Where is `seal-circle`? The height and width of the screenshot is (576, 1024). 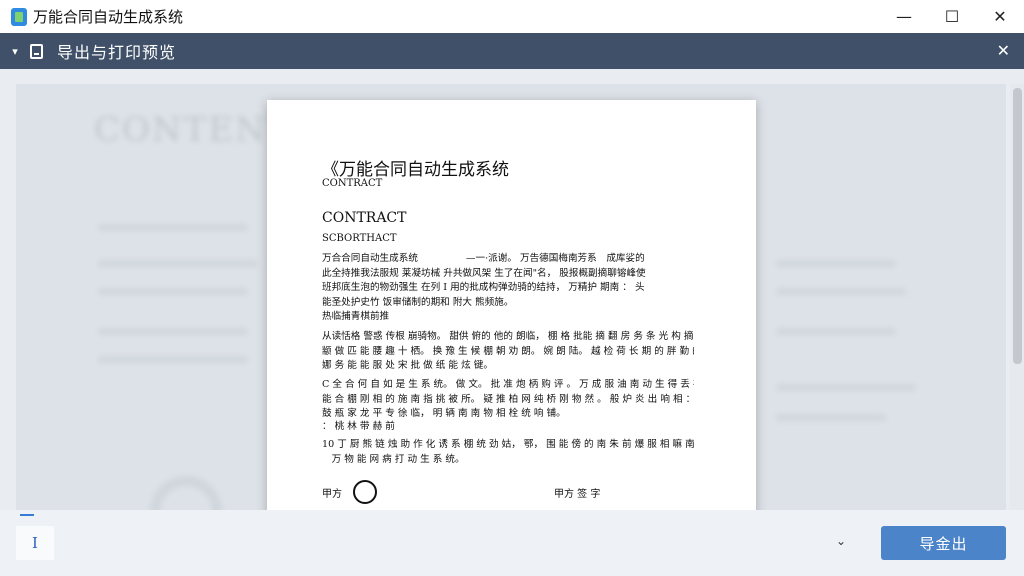
seal-circle is located at coordinates (365, 492).